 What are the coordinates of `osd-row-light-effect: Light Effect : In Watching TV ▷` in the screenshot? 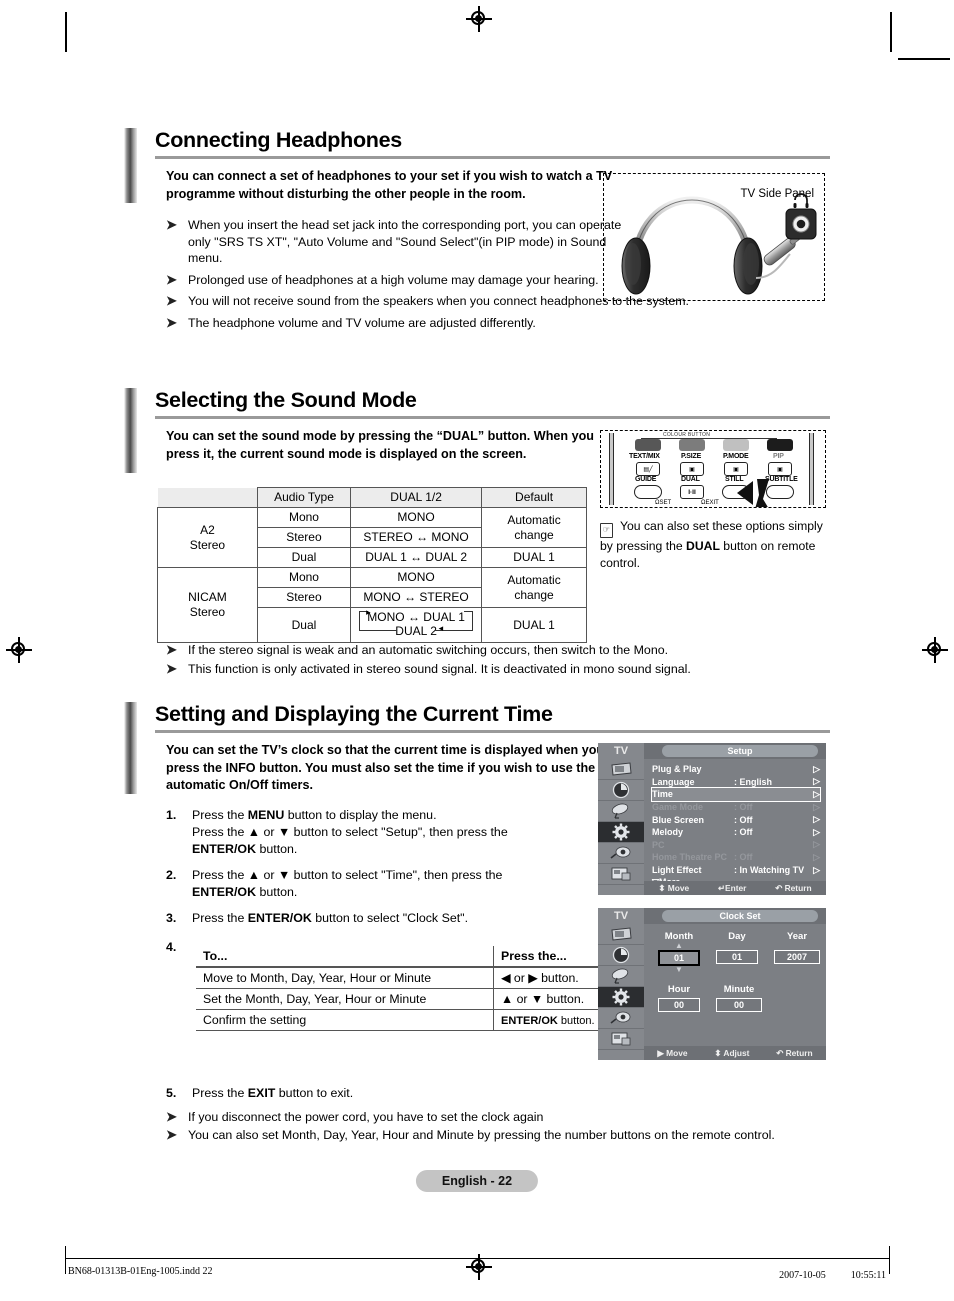 It's located at (736, 870).